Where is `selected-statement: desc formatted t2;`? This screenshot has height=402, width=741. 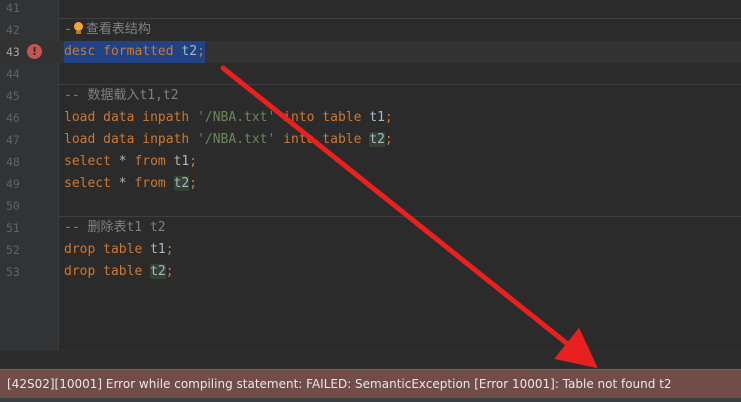 selected-statement: desc formatted t2; is located at coordinates (134, 52).